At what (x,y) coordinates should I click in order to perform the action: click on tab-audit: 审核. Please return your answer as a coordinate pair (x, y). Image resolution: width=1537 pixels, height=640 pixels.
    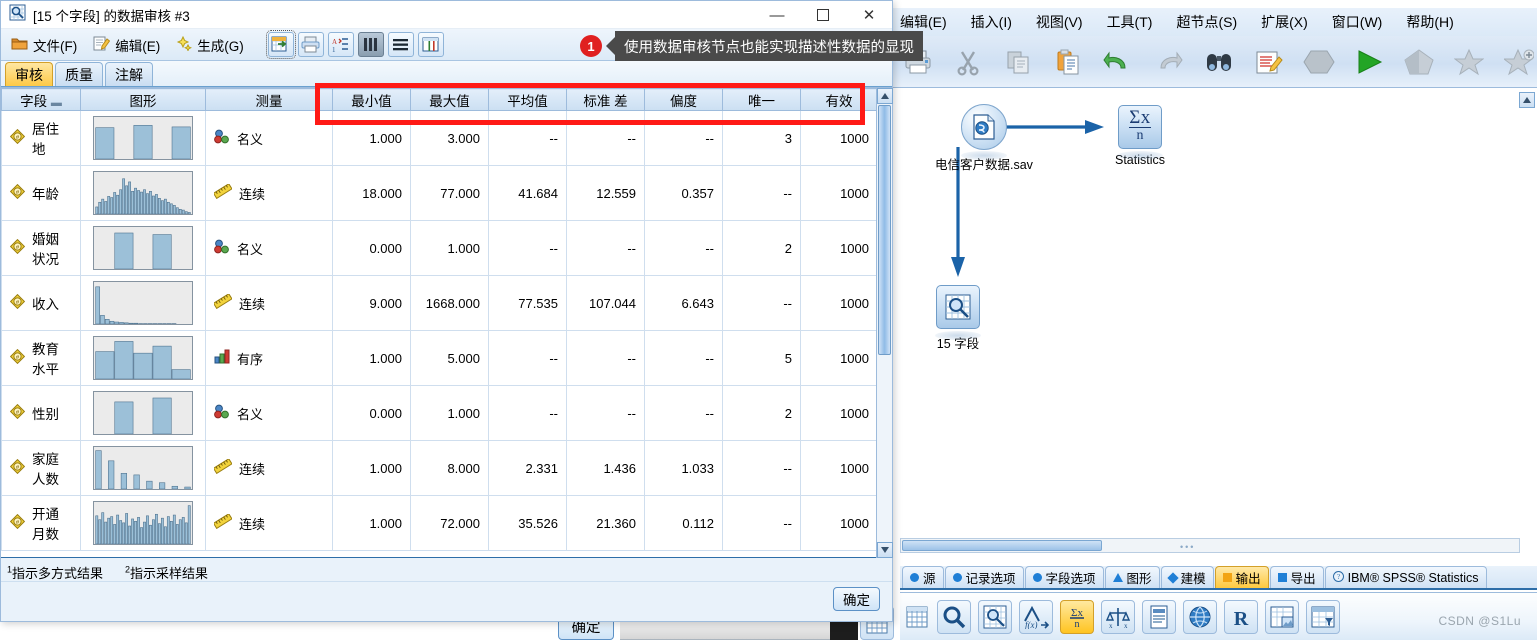
    Looking at the image, I should click on (29, 74).